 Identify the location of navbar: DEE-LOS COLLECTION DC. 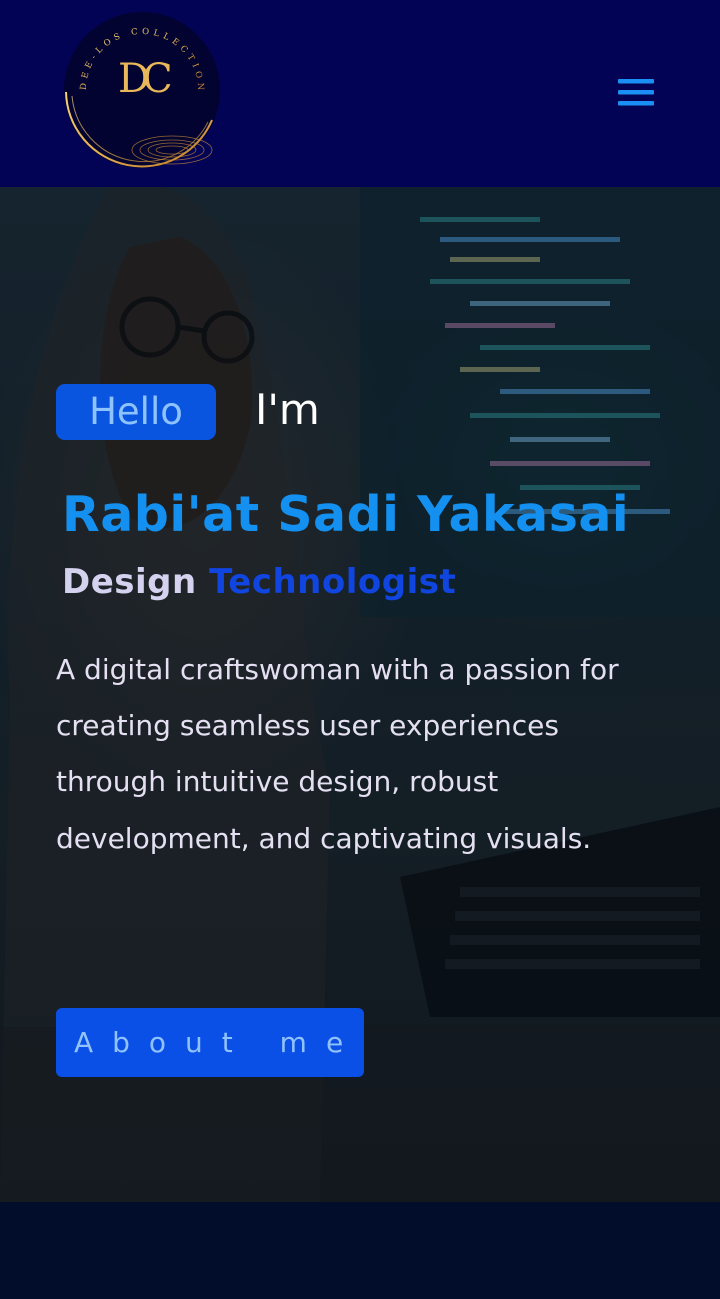
(360, 93).